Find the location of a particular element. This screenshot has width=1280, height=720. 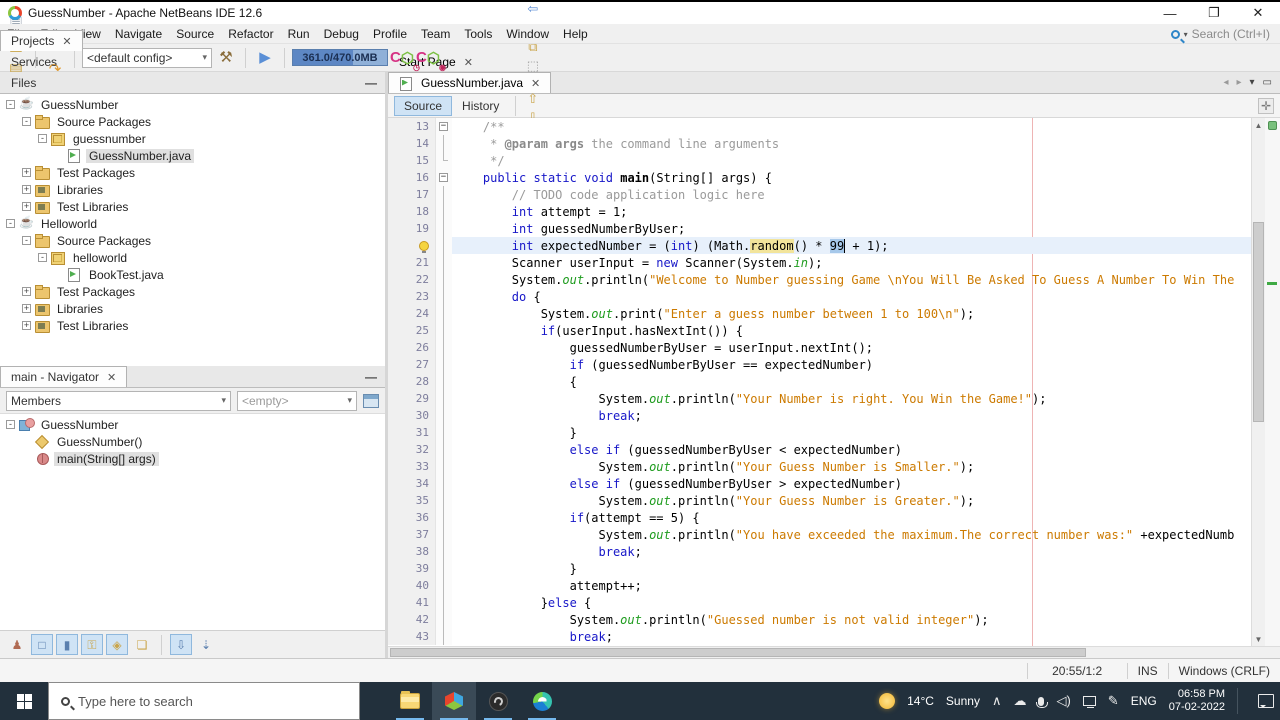

scroll-tabs-left-icon: ◂ is located at coordinates (1225, 82).